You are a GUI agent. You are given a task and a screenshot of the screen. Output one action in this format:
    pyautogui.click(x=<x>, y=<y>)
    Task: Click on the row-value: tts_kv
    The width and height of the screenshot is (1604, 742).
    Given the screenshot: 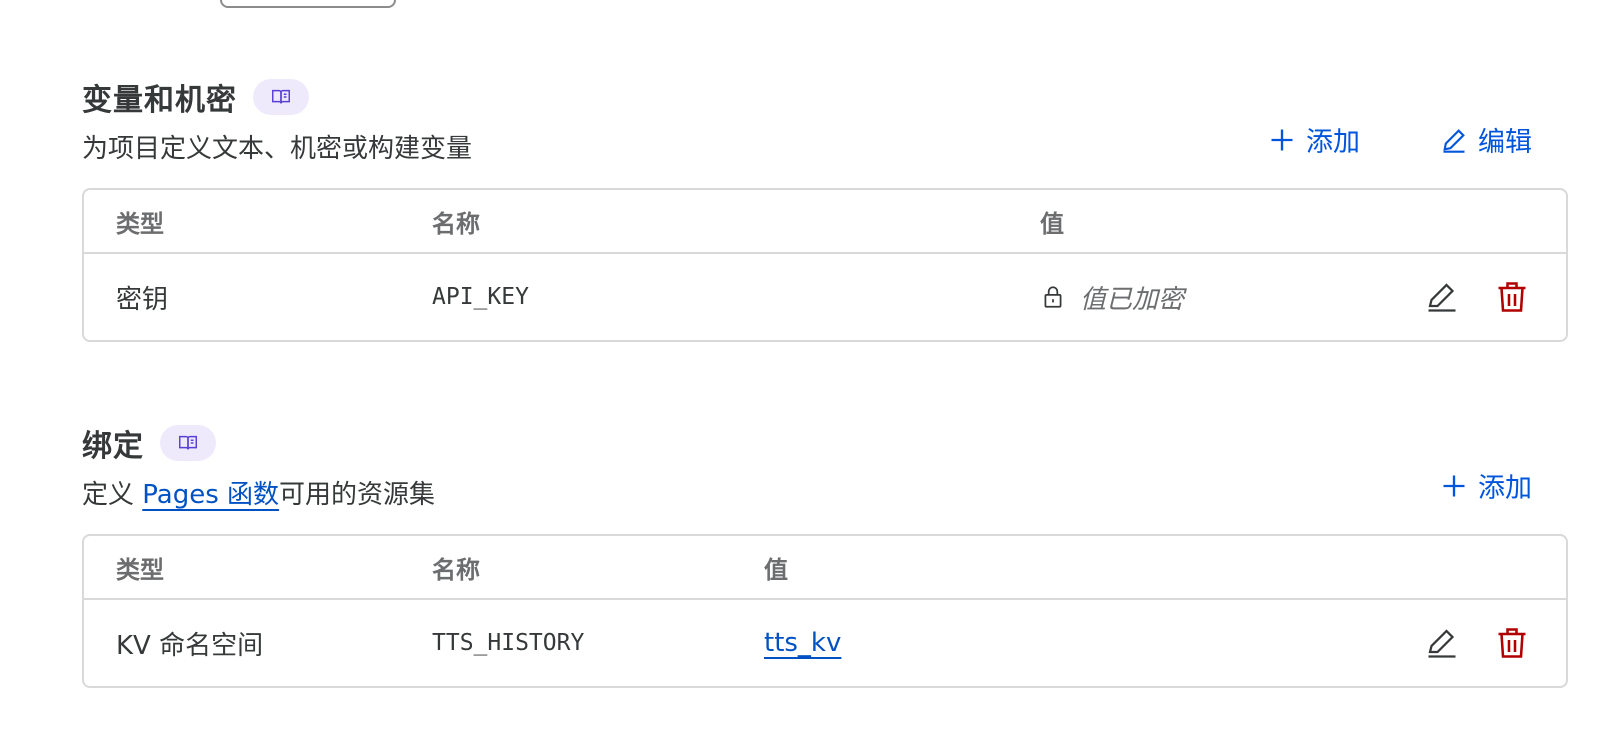 What is the action you would take?
    pyautogui.click(x=802, y=643)
    